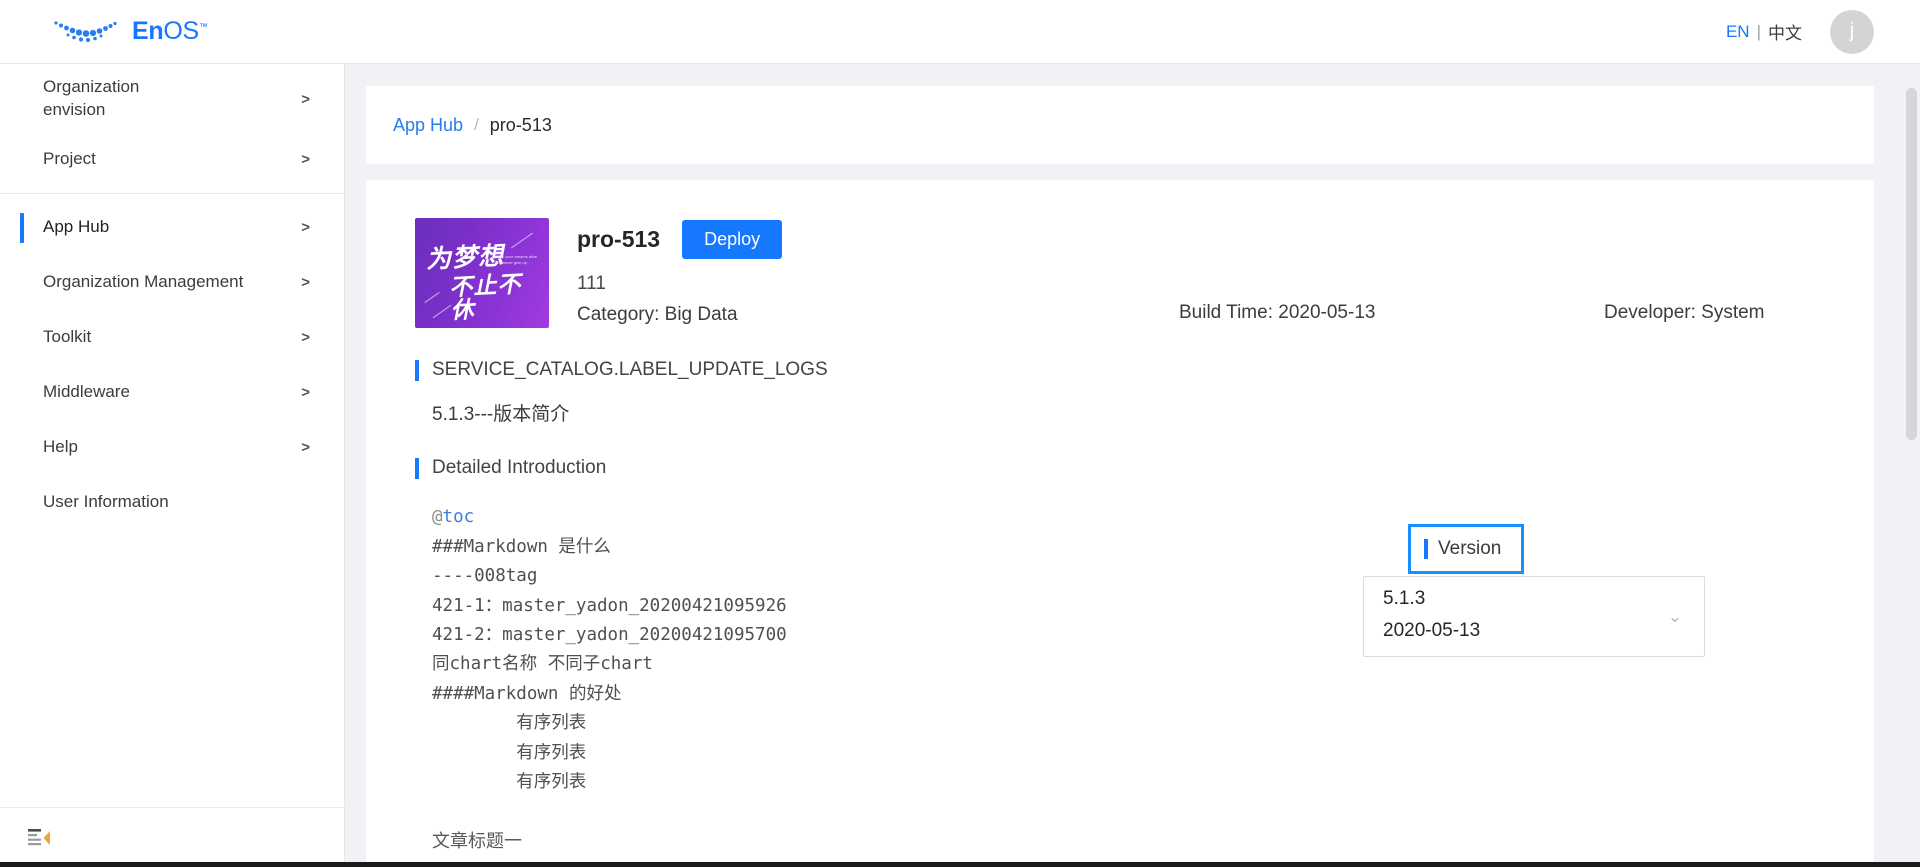  What do you see at coordinates (428, 125) in the screenshot?
I see `breadcrumb-parent-link: App Hub` at bounding box center [428, 125].